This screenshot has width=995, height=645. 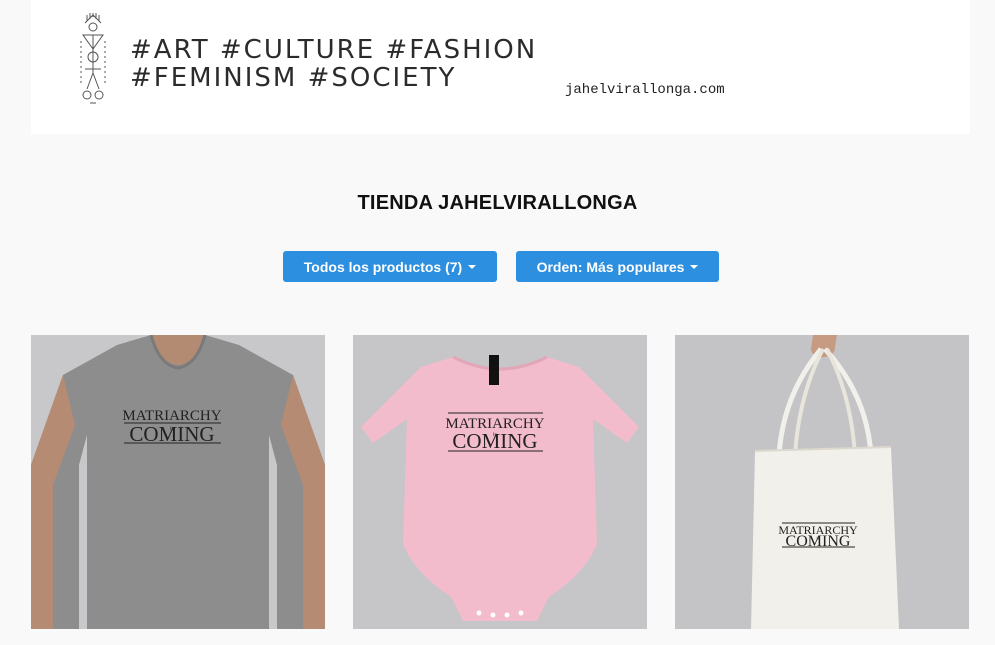 What do you see at coordinates (293, 78) in the screenshot?
I see `tagline-line-2: #FEMINISM #SOCIETY` at bounding box center [293, 78].